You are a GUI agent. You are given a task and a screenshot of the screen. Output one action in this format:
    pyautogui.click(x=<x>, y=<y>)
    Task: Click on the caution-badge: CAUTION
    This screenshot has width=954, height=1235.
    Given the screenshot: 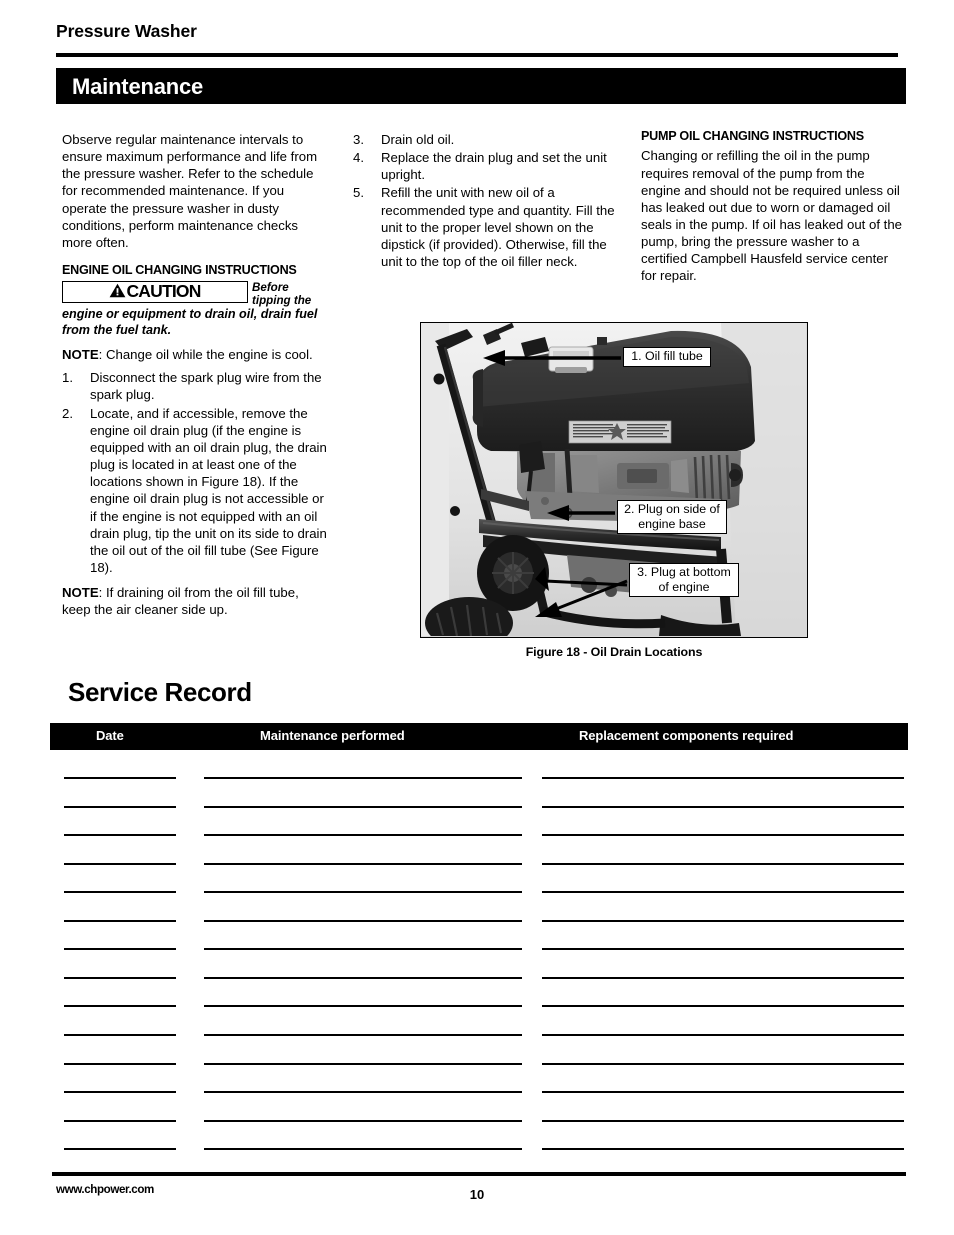 What is the action you would take?
    pyautogui.click(x=155, y=292)
    